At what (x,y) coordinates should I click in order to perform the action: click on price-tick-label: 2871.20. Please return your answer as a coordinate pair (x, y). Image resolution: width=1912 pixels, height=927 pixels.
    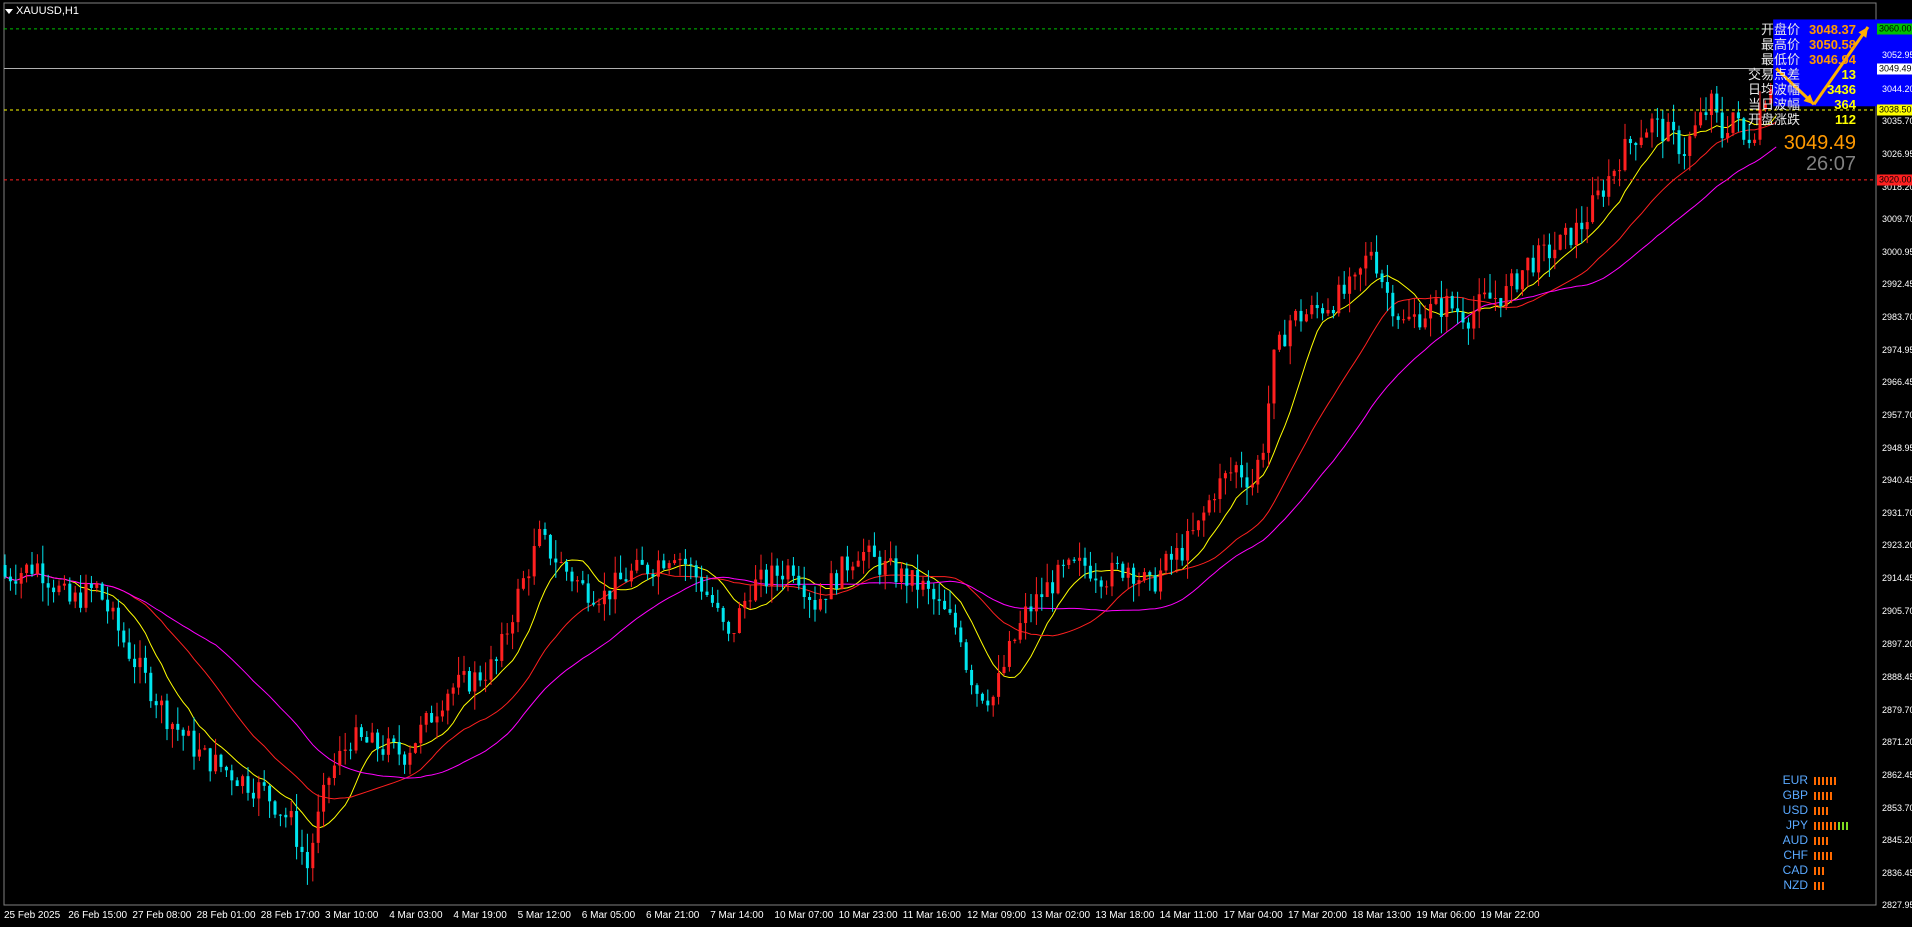
    Looking at the image, I should click on (1897, 741).